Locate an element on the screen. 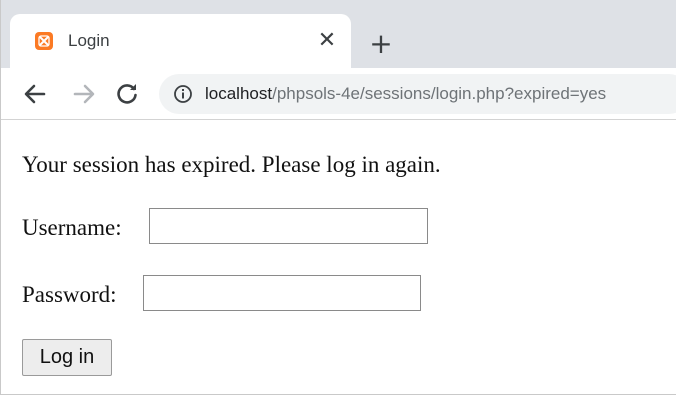  close-icon: ✕ is located at coordinates (327, 41).